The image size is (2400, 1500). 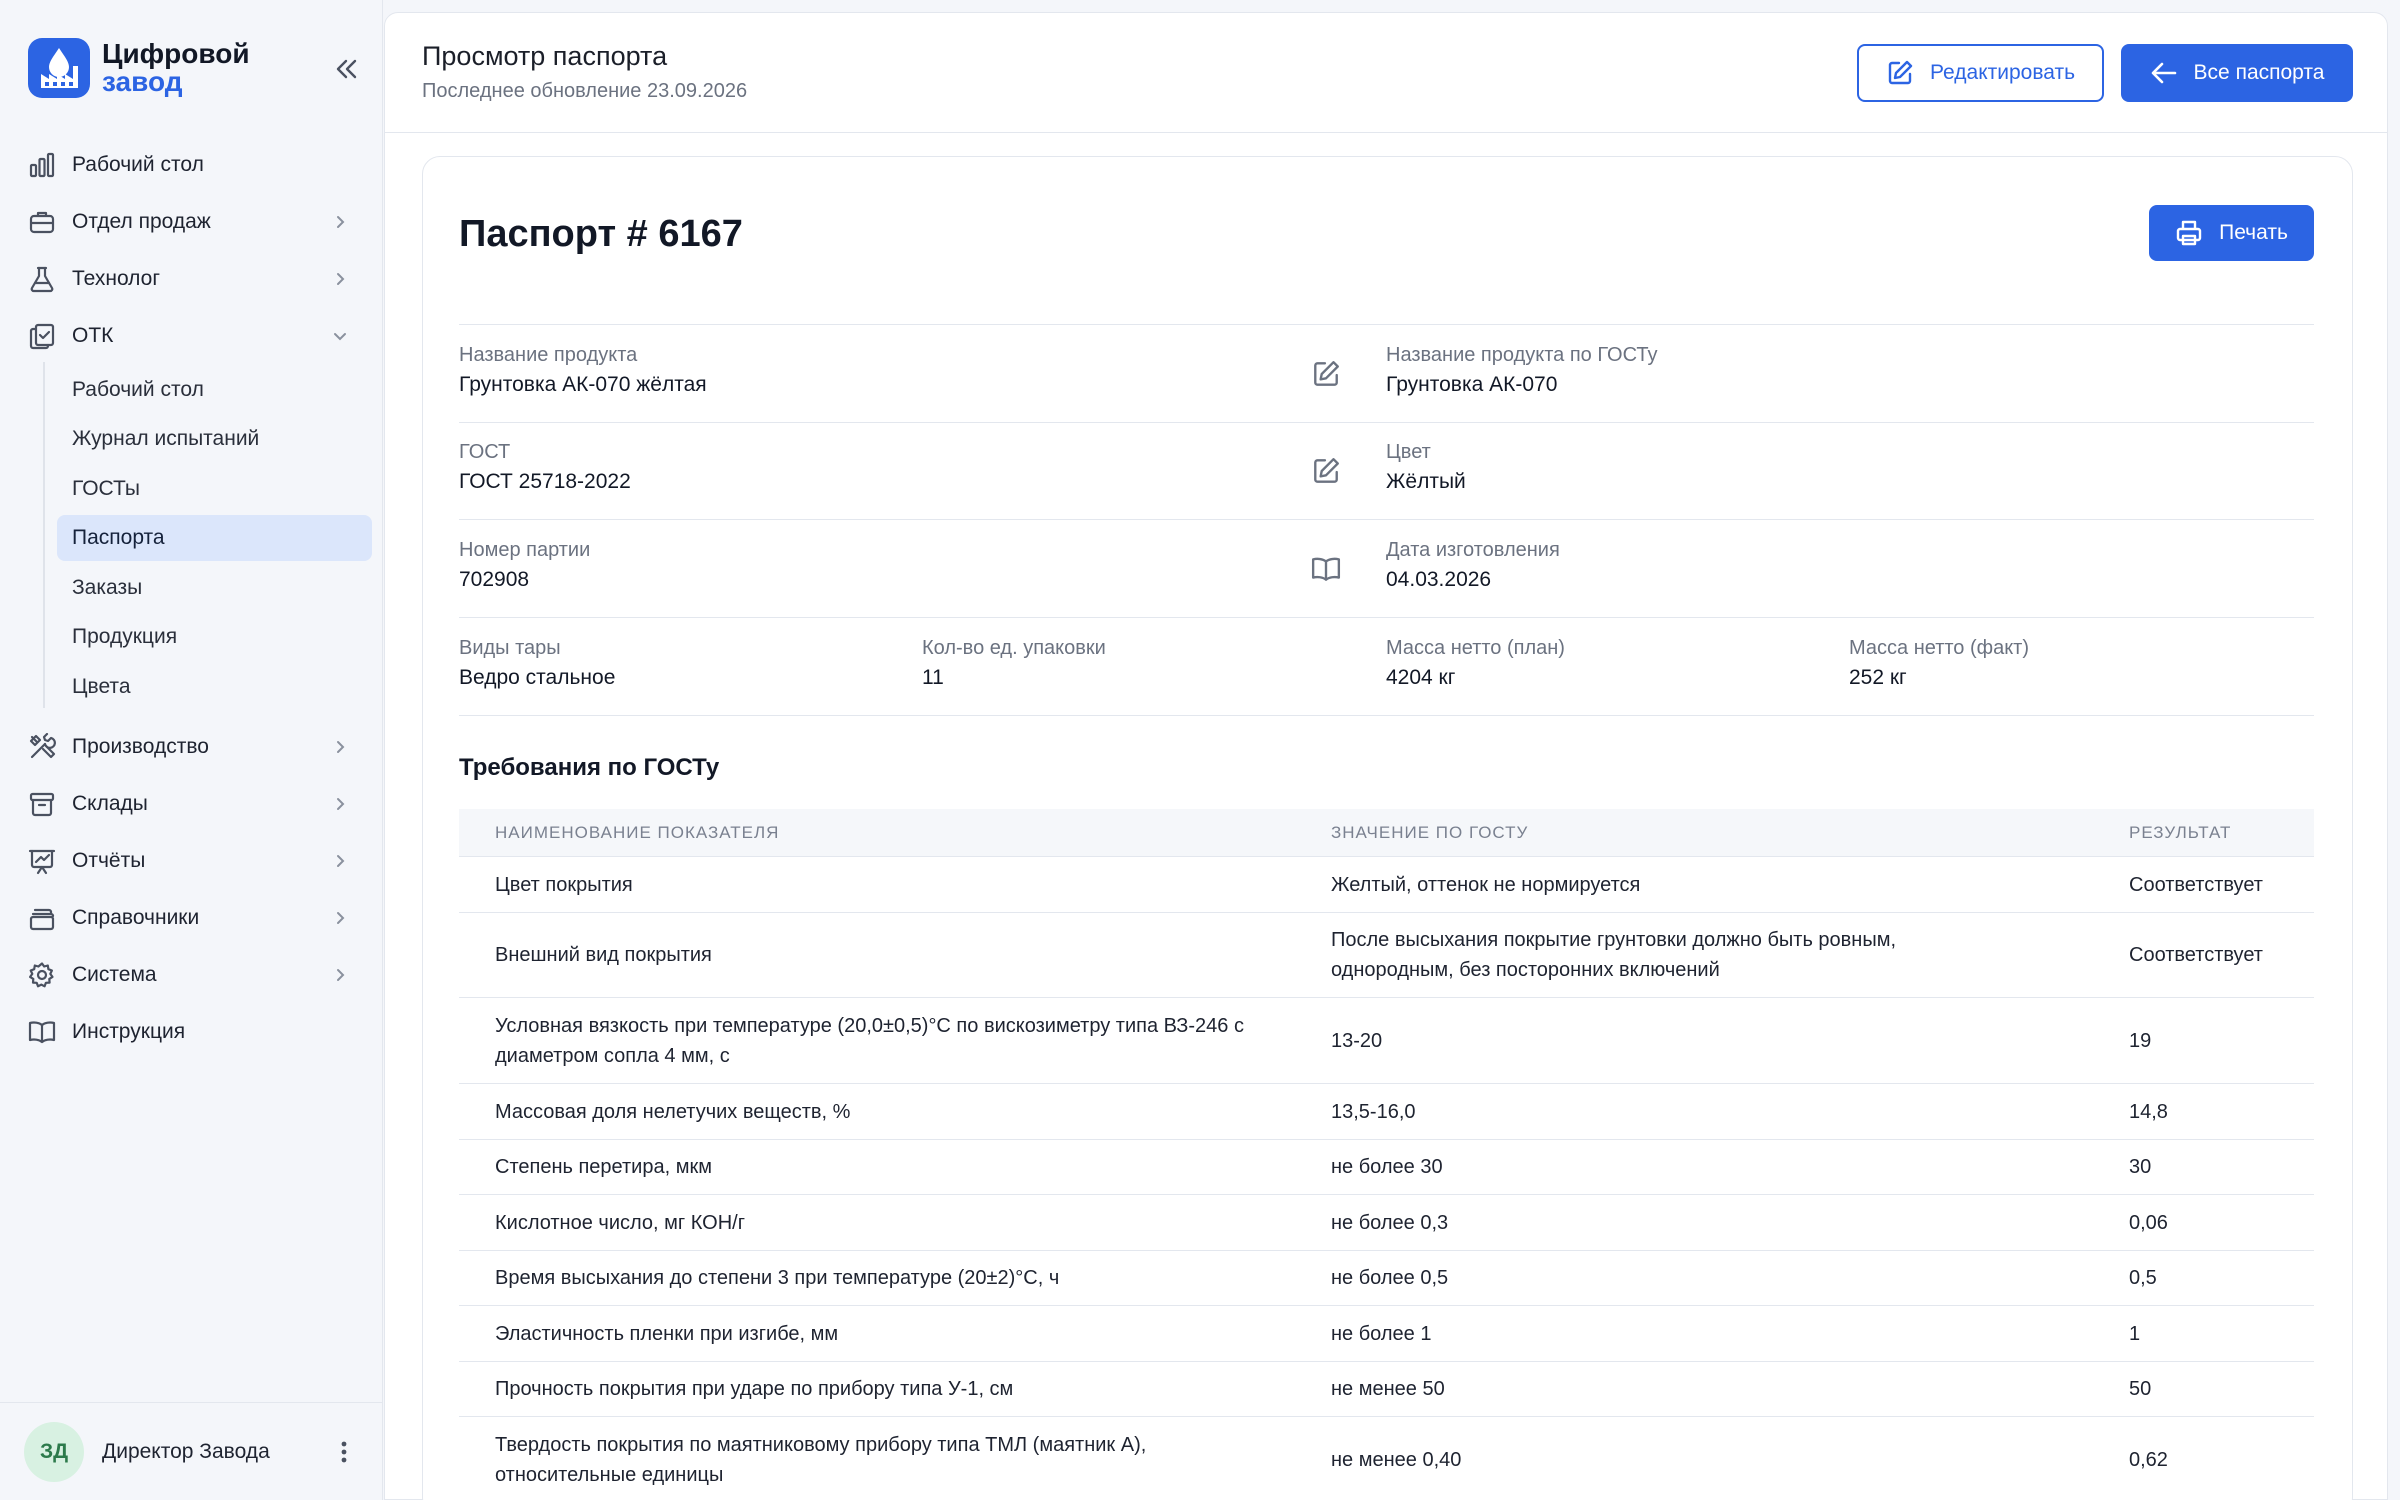 What do you see at coordinates (1473, 550) in the screenshot?
I see `date-label: Дата изготовления` at bounding box center [1473, 550].